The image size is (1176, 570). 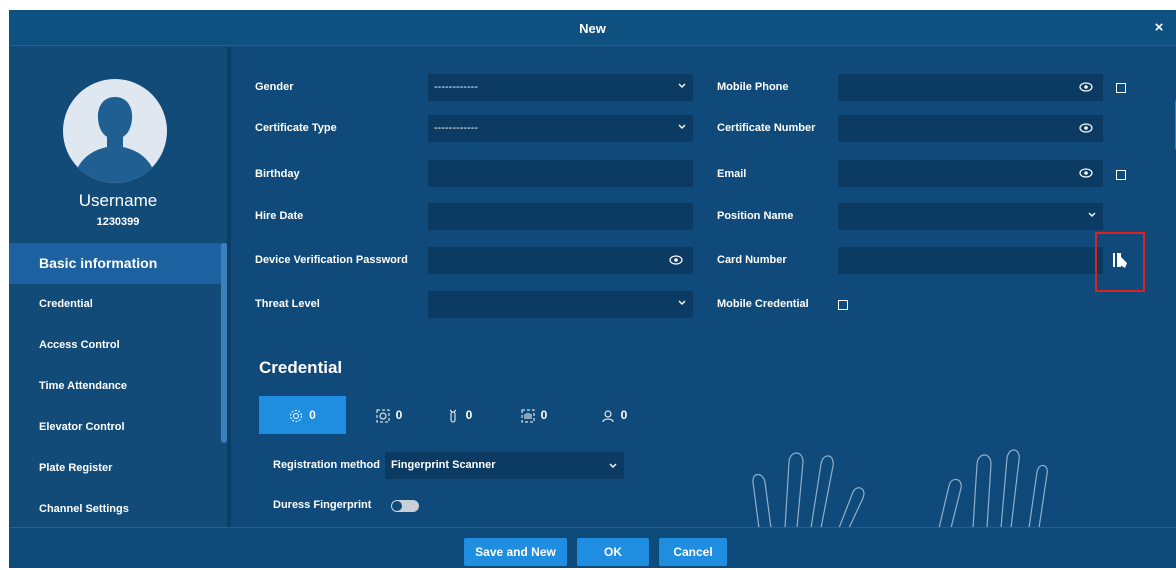 I want to click on card-reader-icon, so click(x=1121, y=261).